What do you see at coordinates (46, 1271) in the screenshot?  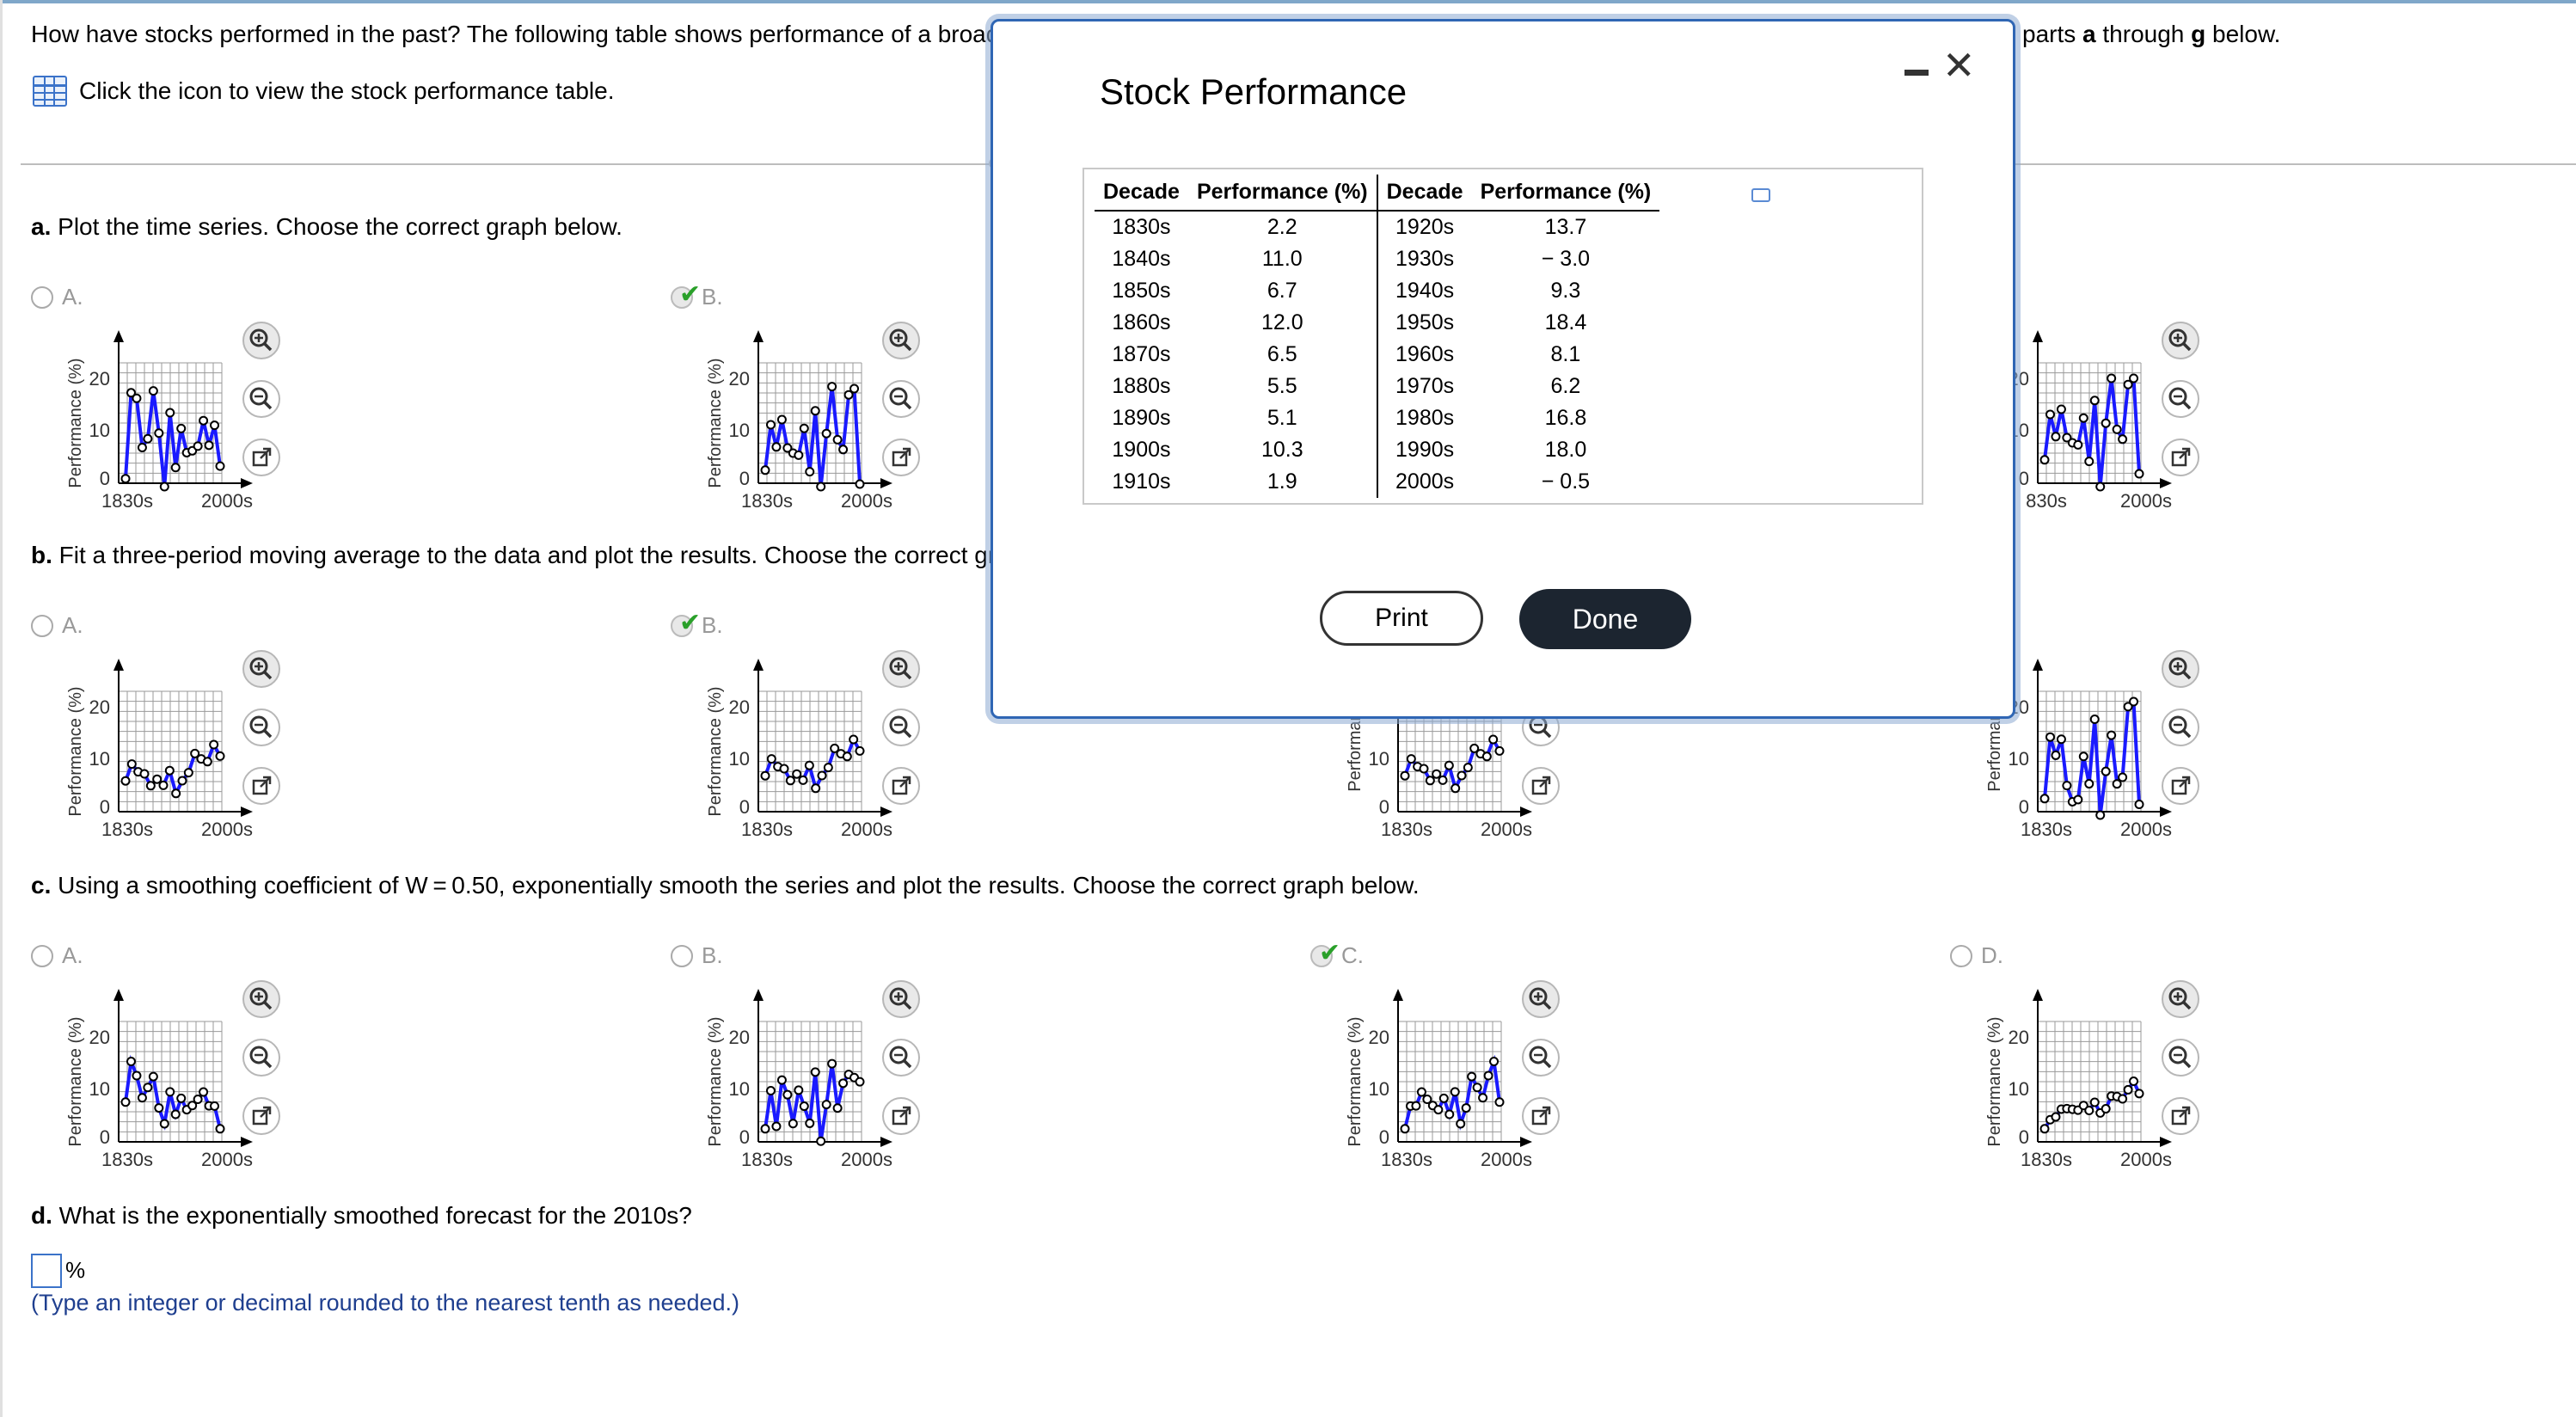 I see `forecast-answer-input` at bounding box center [46, 1271].